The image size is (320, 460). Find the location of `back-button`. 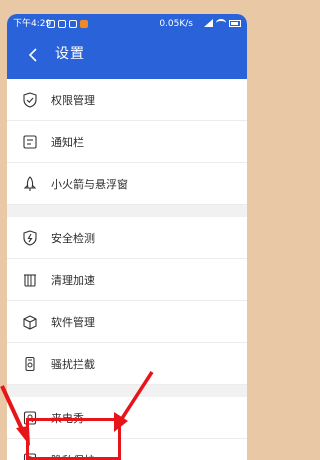

back-button is located at coordinates (33, 55).